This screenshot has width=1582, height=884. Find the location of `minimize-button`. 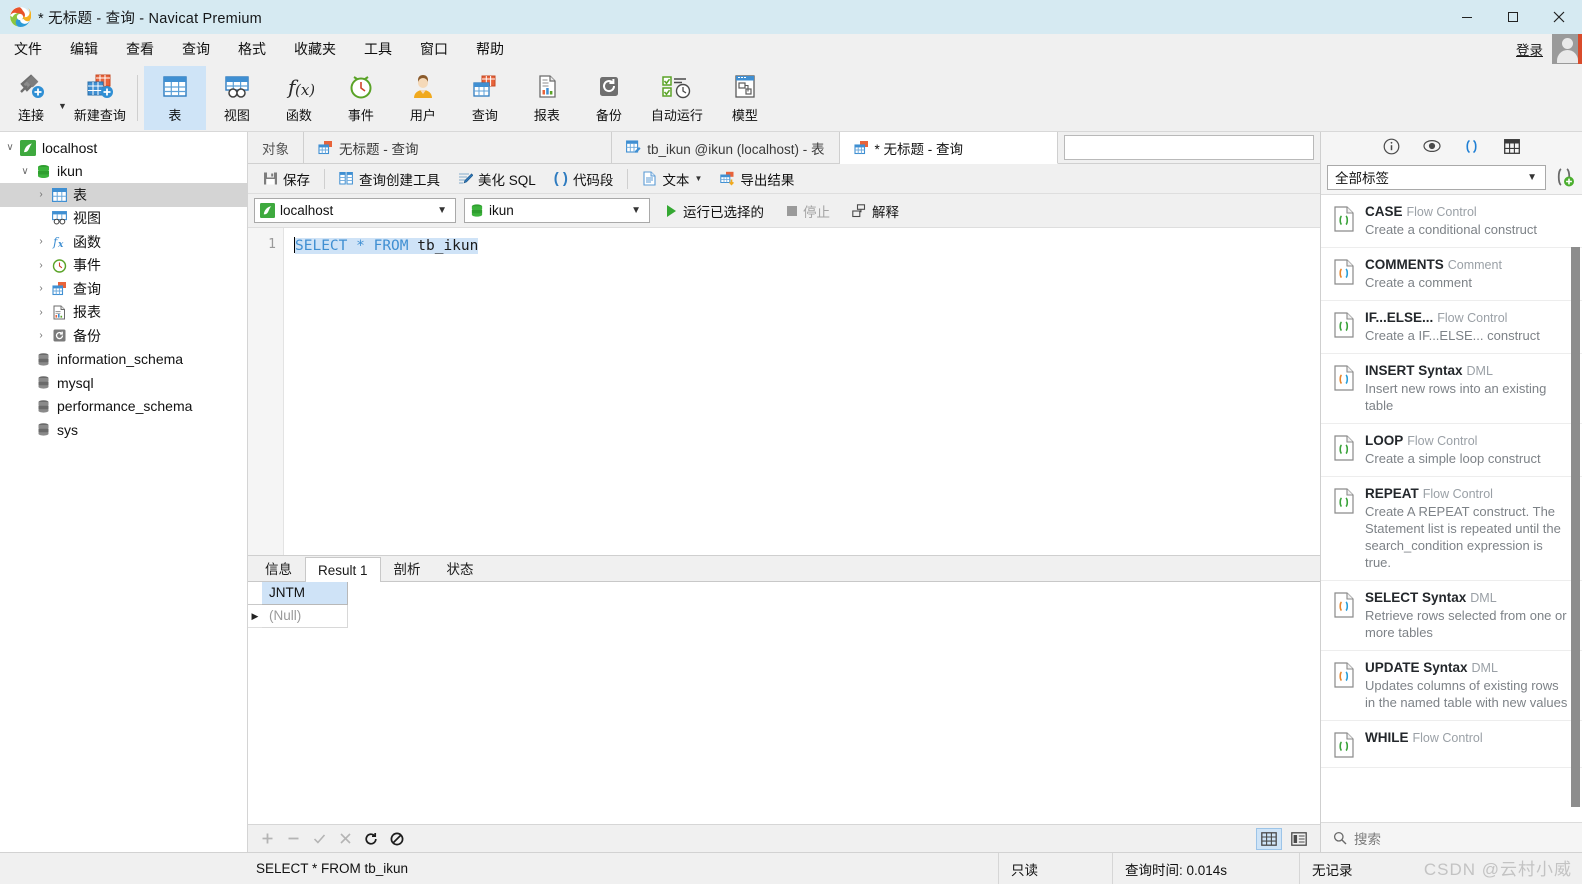

minimize-button is located at coordinates (1467, 17).